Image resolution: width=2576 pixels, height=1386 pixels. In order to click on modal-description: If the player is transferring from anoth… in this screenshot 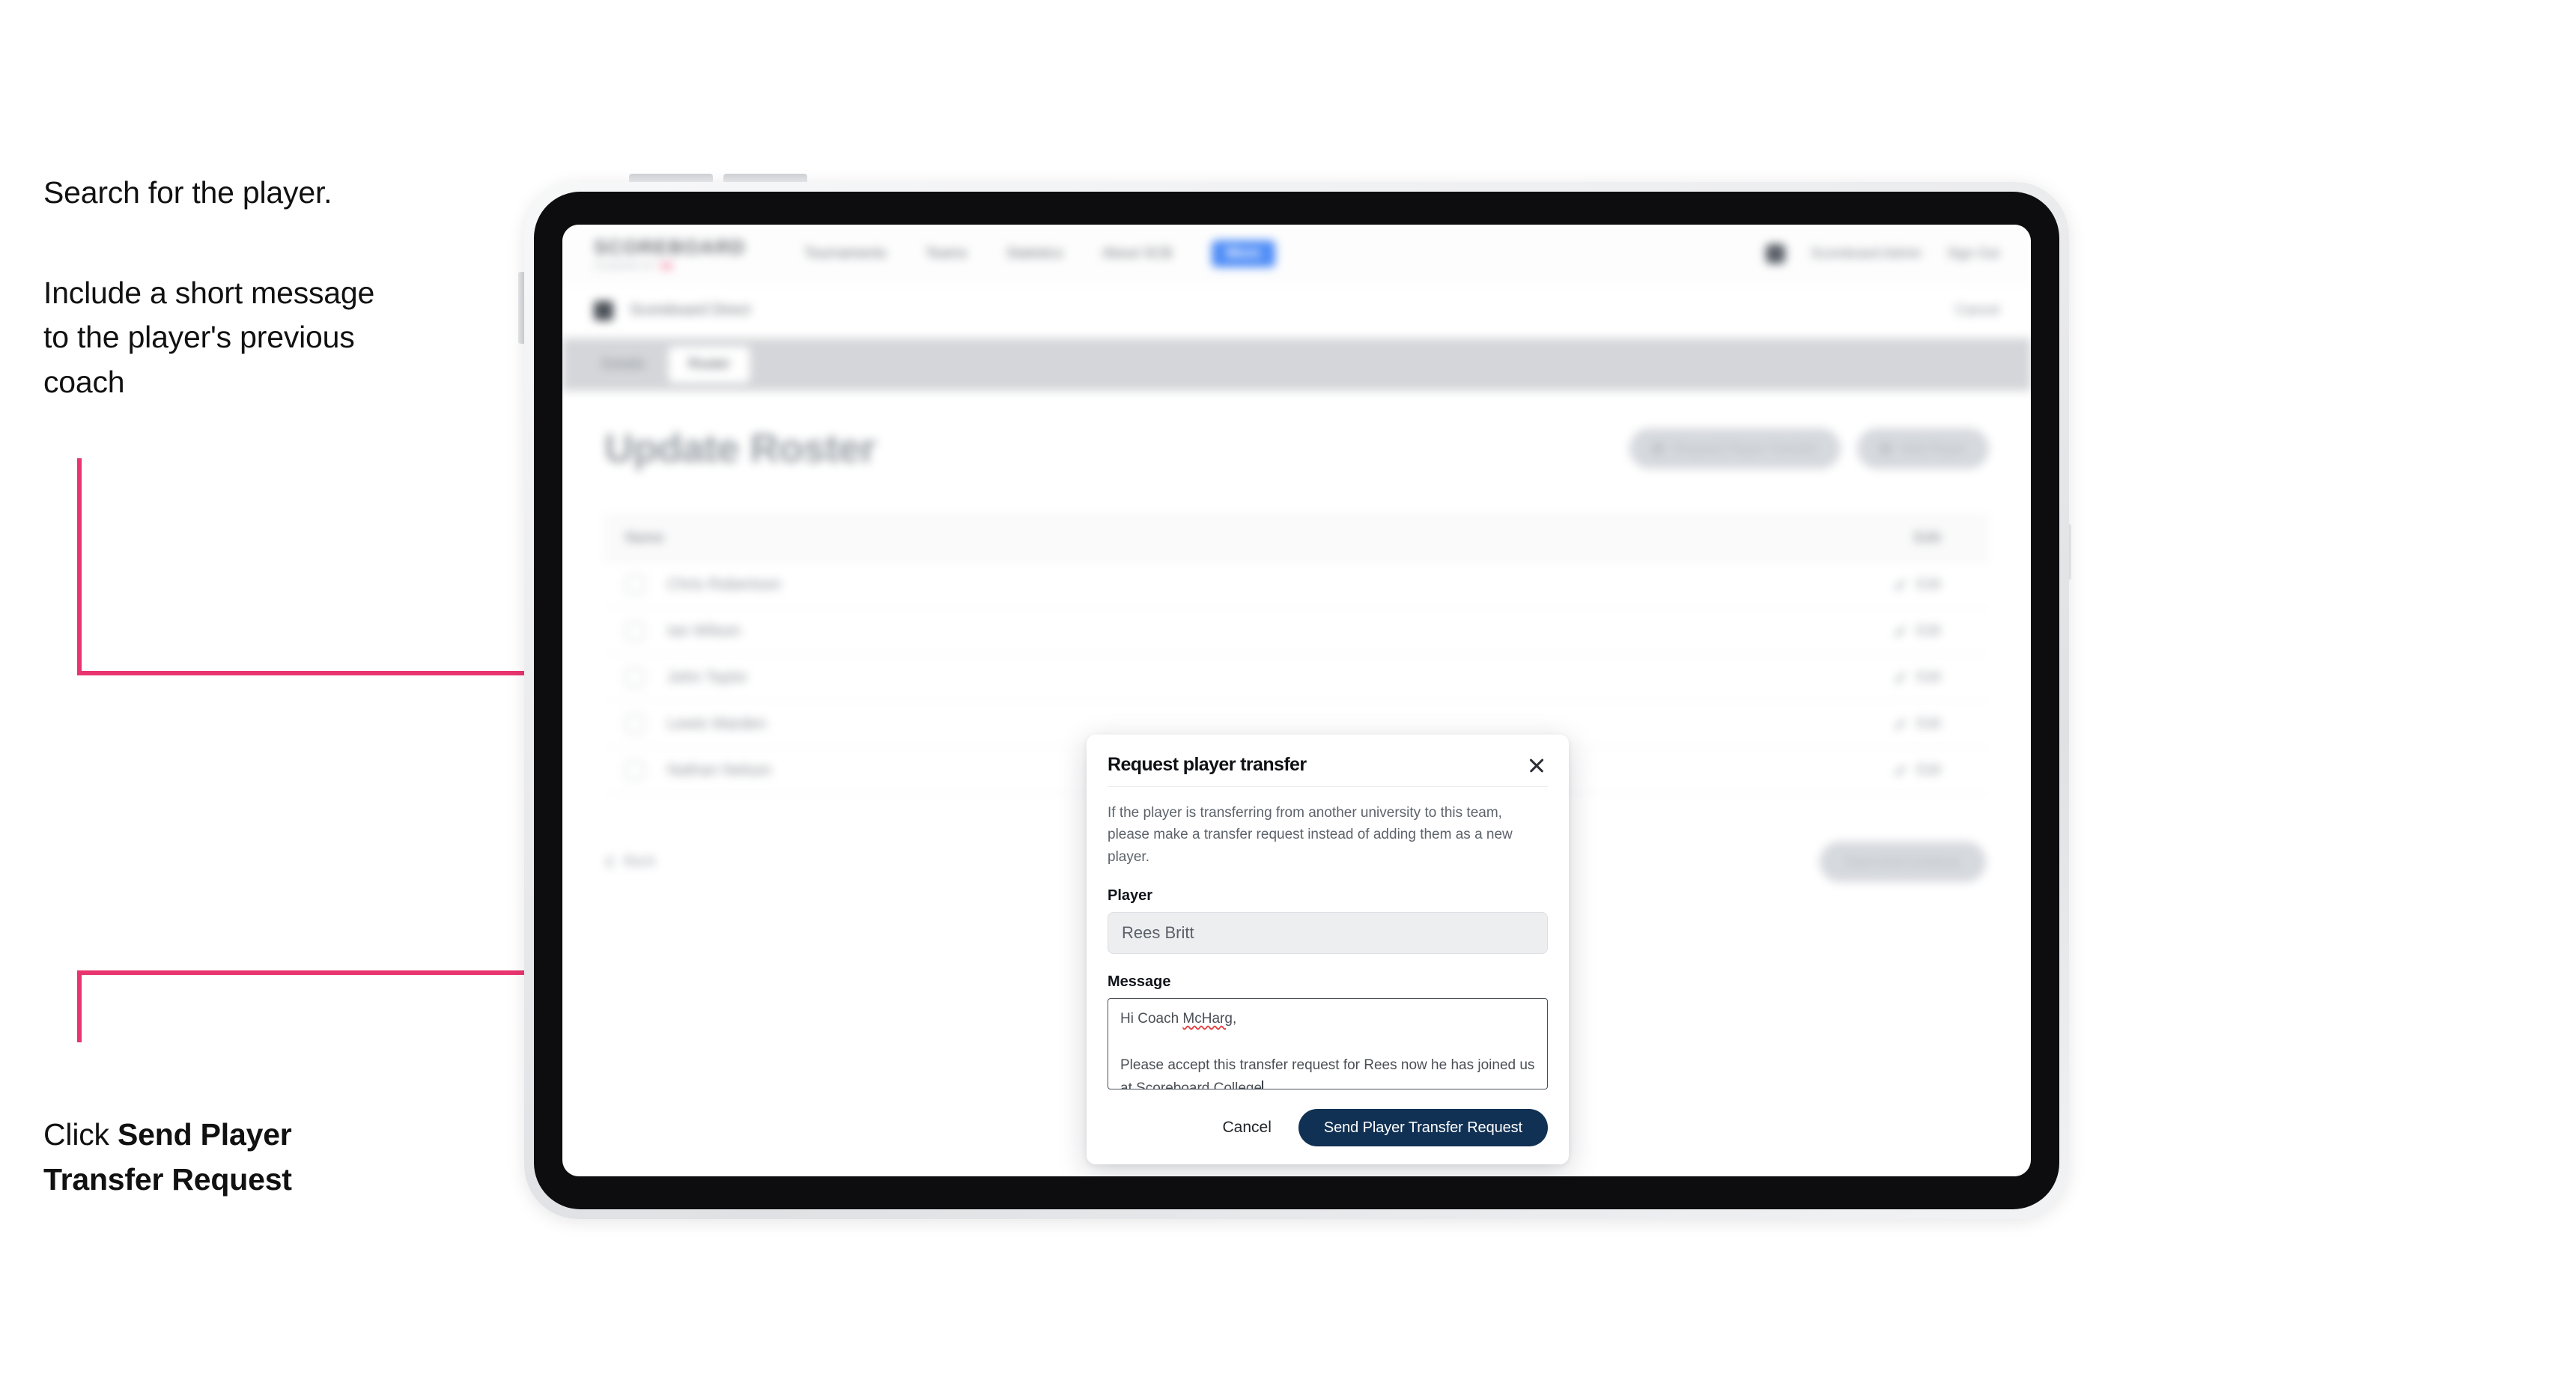, I will do `click(1310, 835)`.